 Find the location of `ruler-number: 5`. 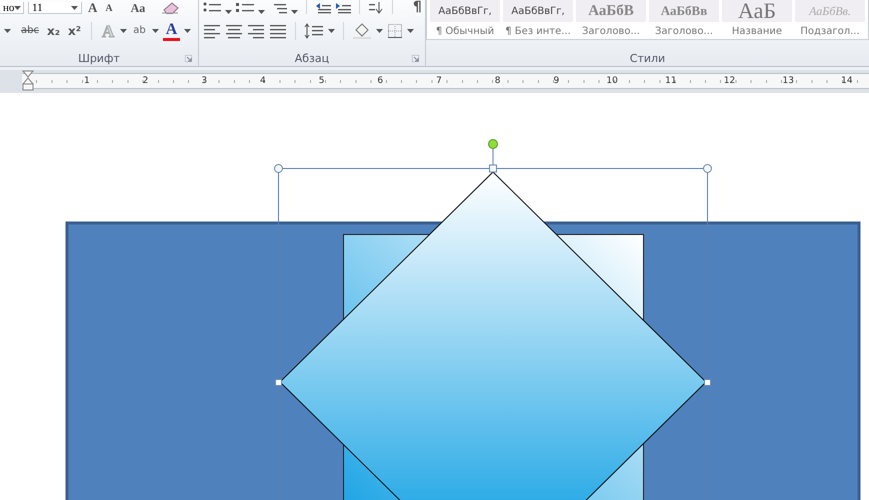

ruler-number: 5 is located at coordinates (321, 81).